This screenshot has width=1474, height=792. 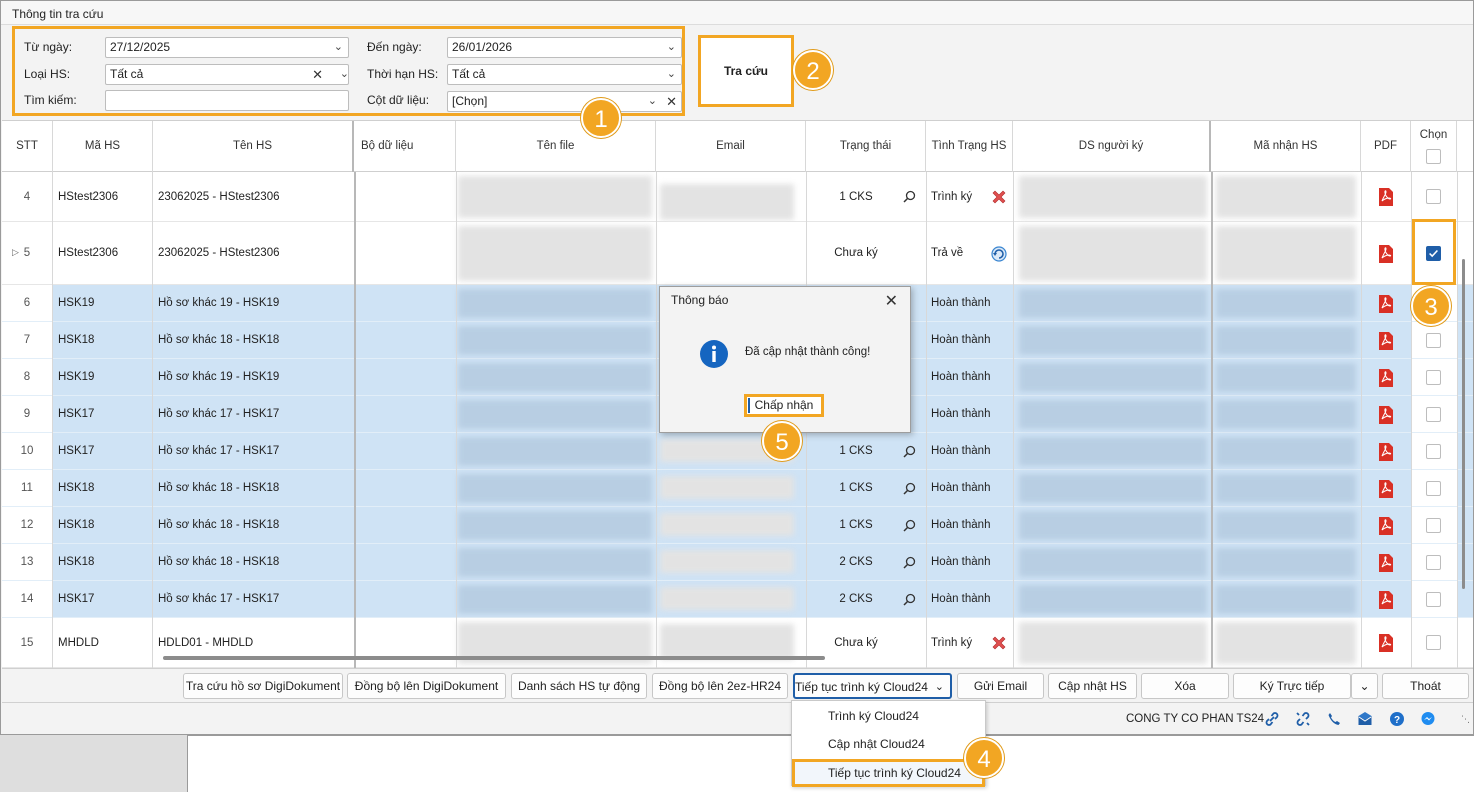 What do you see at coordinates (888, 716) in the screenshot?
I see `menu-item-trinh-ky: Trình ký Cloud24` at bounding box center [888, 716].